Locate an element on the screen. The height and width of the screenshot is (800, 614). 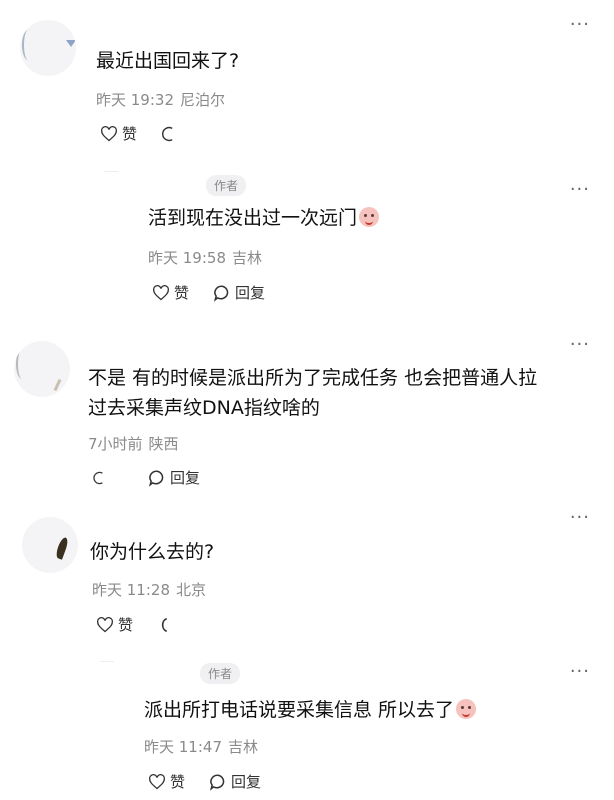
reply-time: 昨天 19:58 is located at coordinates (187, 258).